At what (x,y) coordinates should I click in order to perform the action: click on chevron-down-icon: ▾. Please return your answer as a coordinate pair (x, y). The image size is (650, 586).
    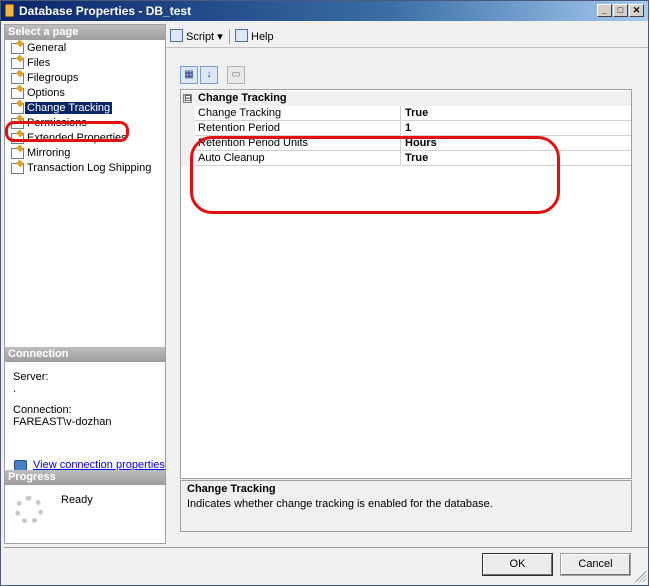
    Looking at the image, I should click on (220, 37).